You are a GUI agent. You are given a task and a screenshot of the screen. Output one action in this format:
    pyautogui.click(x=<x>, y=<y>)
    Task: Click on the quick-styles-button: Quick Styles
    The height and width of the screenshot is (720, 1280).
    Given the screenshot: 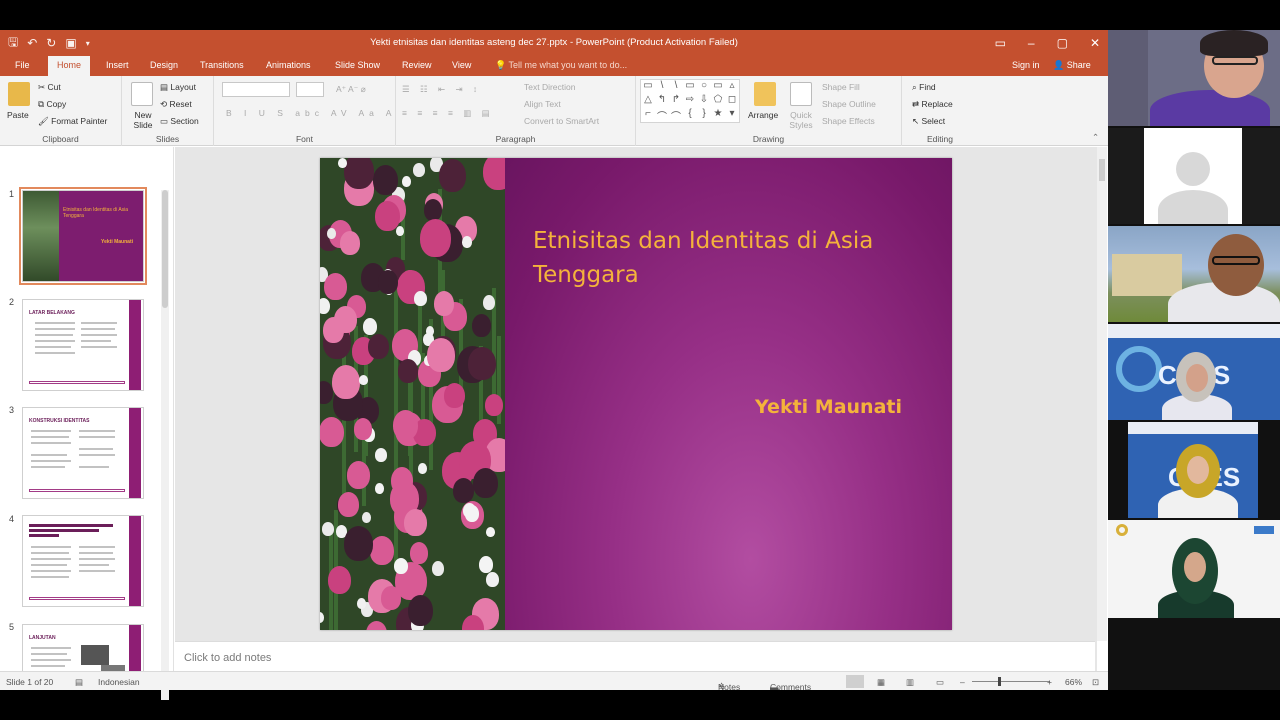 What is the action you would take?
    pyautogui.click(x=801, y=120)
    